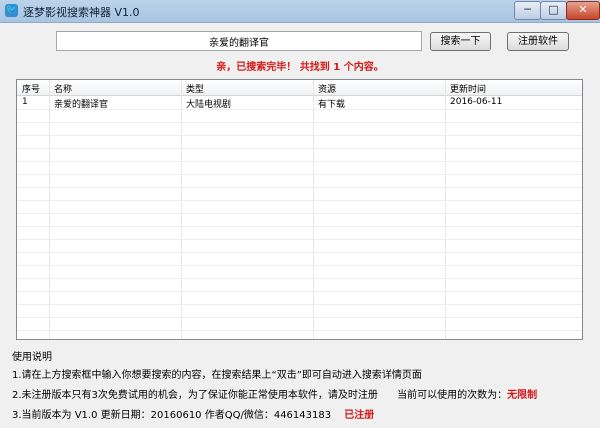 Image resolution: width=600 pixels, height=428 pixels. I want to click on column-header-index: 序号, so click(31, 88).